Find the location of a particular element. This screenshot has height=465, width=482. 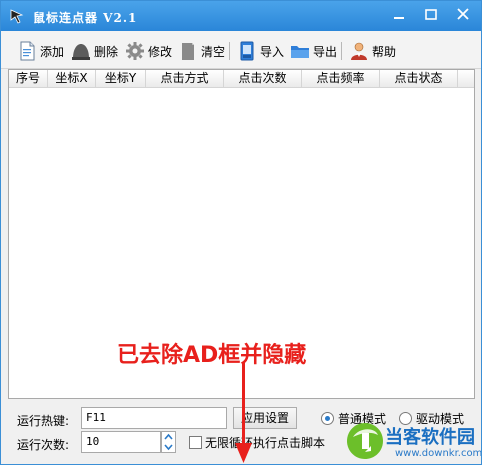

import-icon is located at coordinates (247, 51).